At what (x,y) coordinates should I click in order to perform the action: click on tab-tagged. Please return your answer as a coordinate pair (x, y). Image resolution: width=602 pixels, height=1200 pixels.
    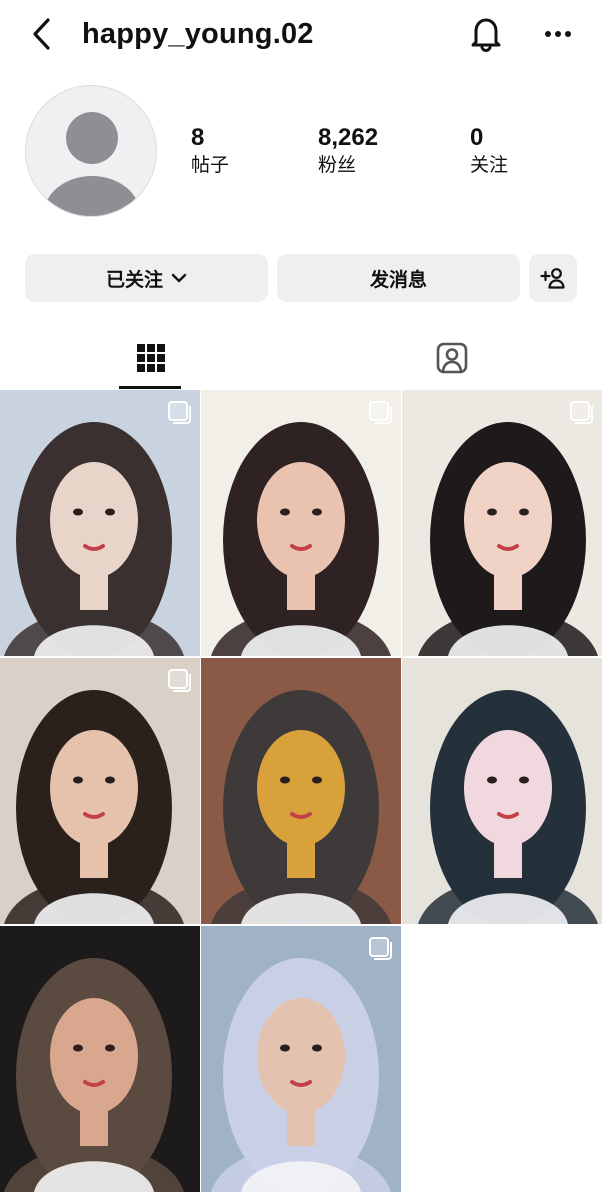
    Looking at the image, I should click on (451, 358).